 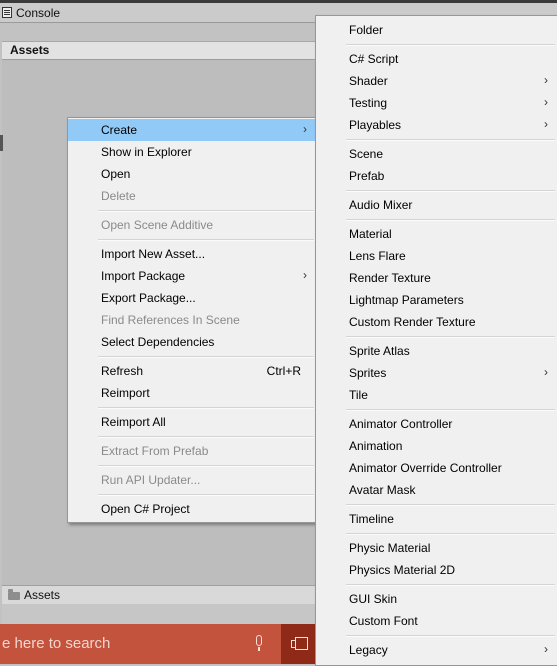 What do you see at coordinates (401, 424) in the screenshot?
I see `menu-item-label: Animator Controller` at bounding box center [401, 424].